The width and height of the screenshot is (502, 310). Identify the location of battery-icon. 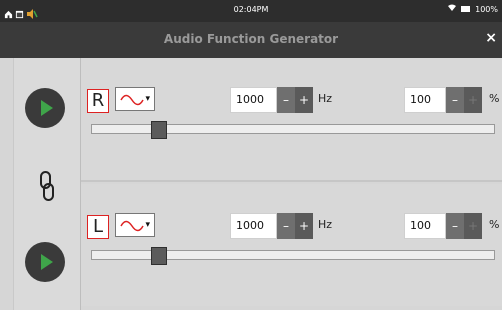
(466, 9).